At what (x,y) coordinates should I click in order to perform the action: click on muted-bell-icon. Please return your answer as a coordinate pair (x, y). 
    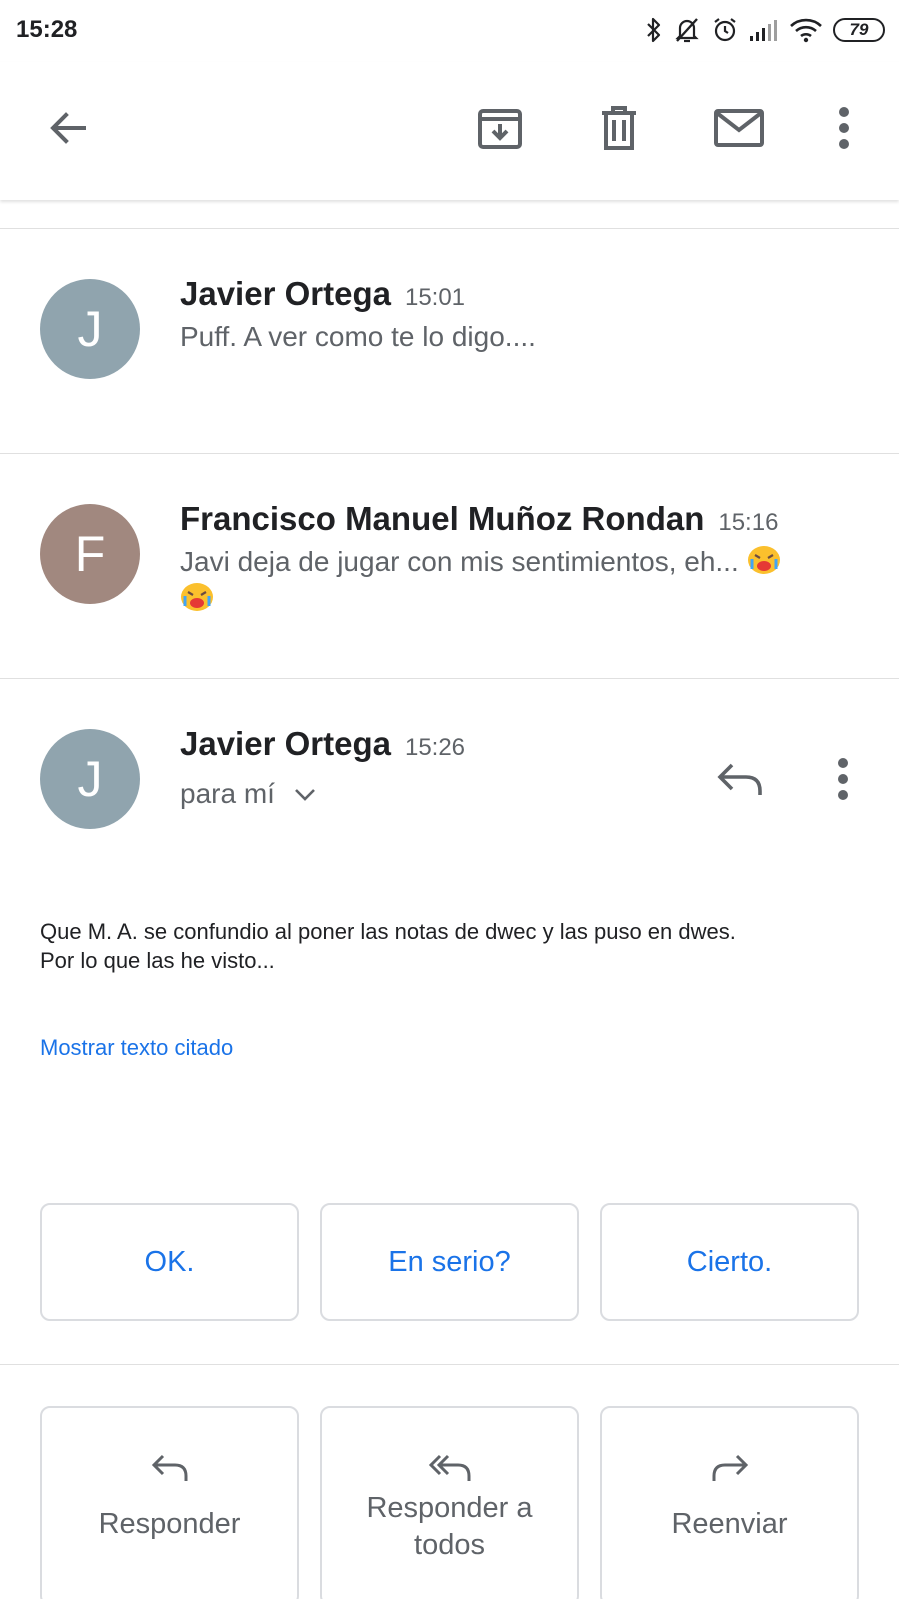
    Looking at the image, I should click on (687, 30).